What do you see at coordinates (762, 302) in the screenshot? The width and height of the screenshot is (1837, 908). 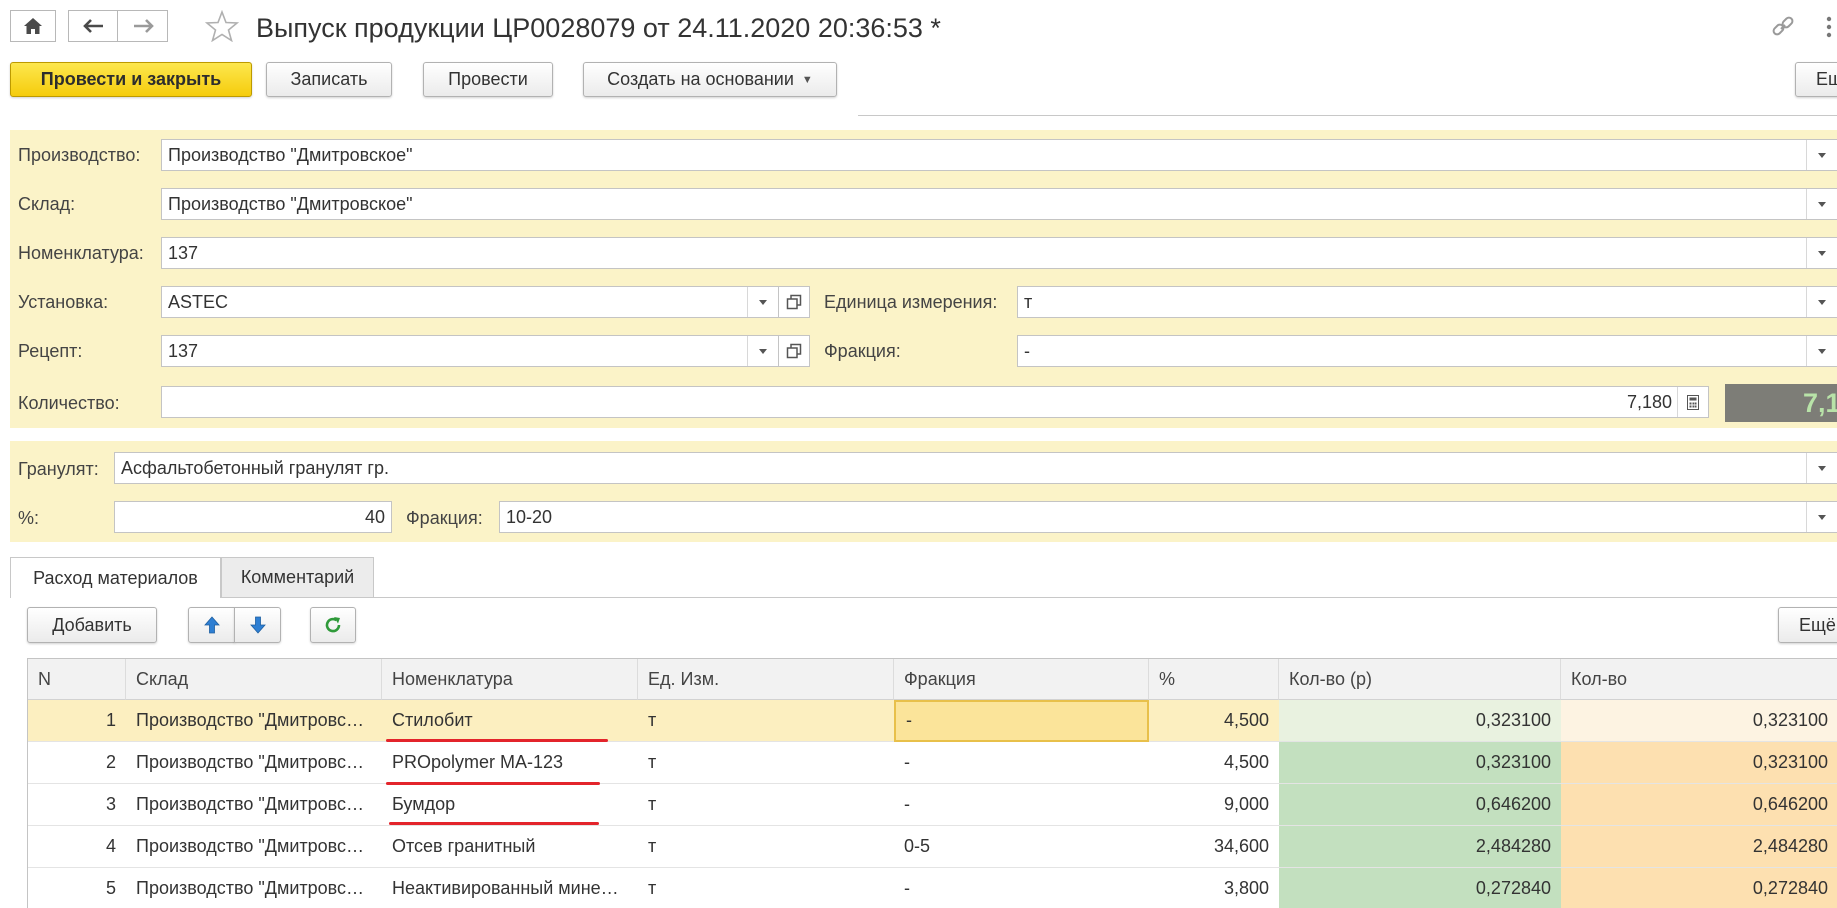 I see `plant-dropdown-button` at bounding box center [762, 302].